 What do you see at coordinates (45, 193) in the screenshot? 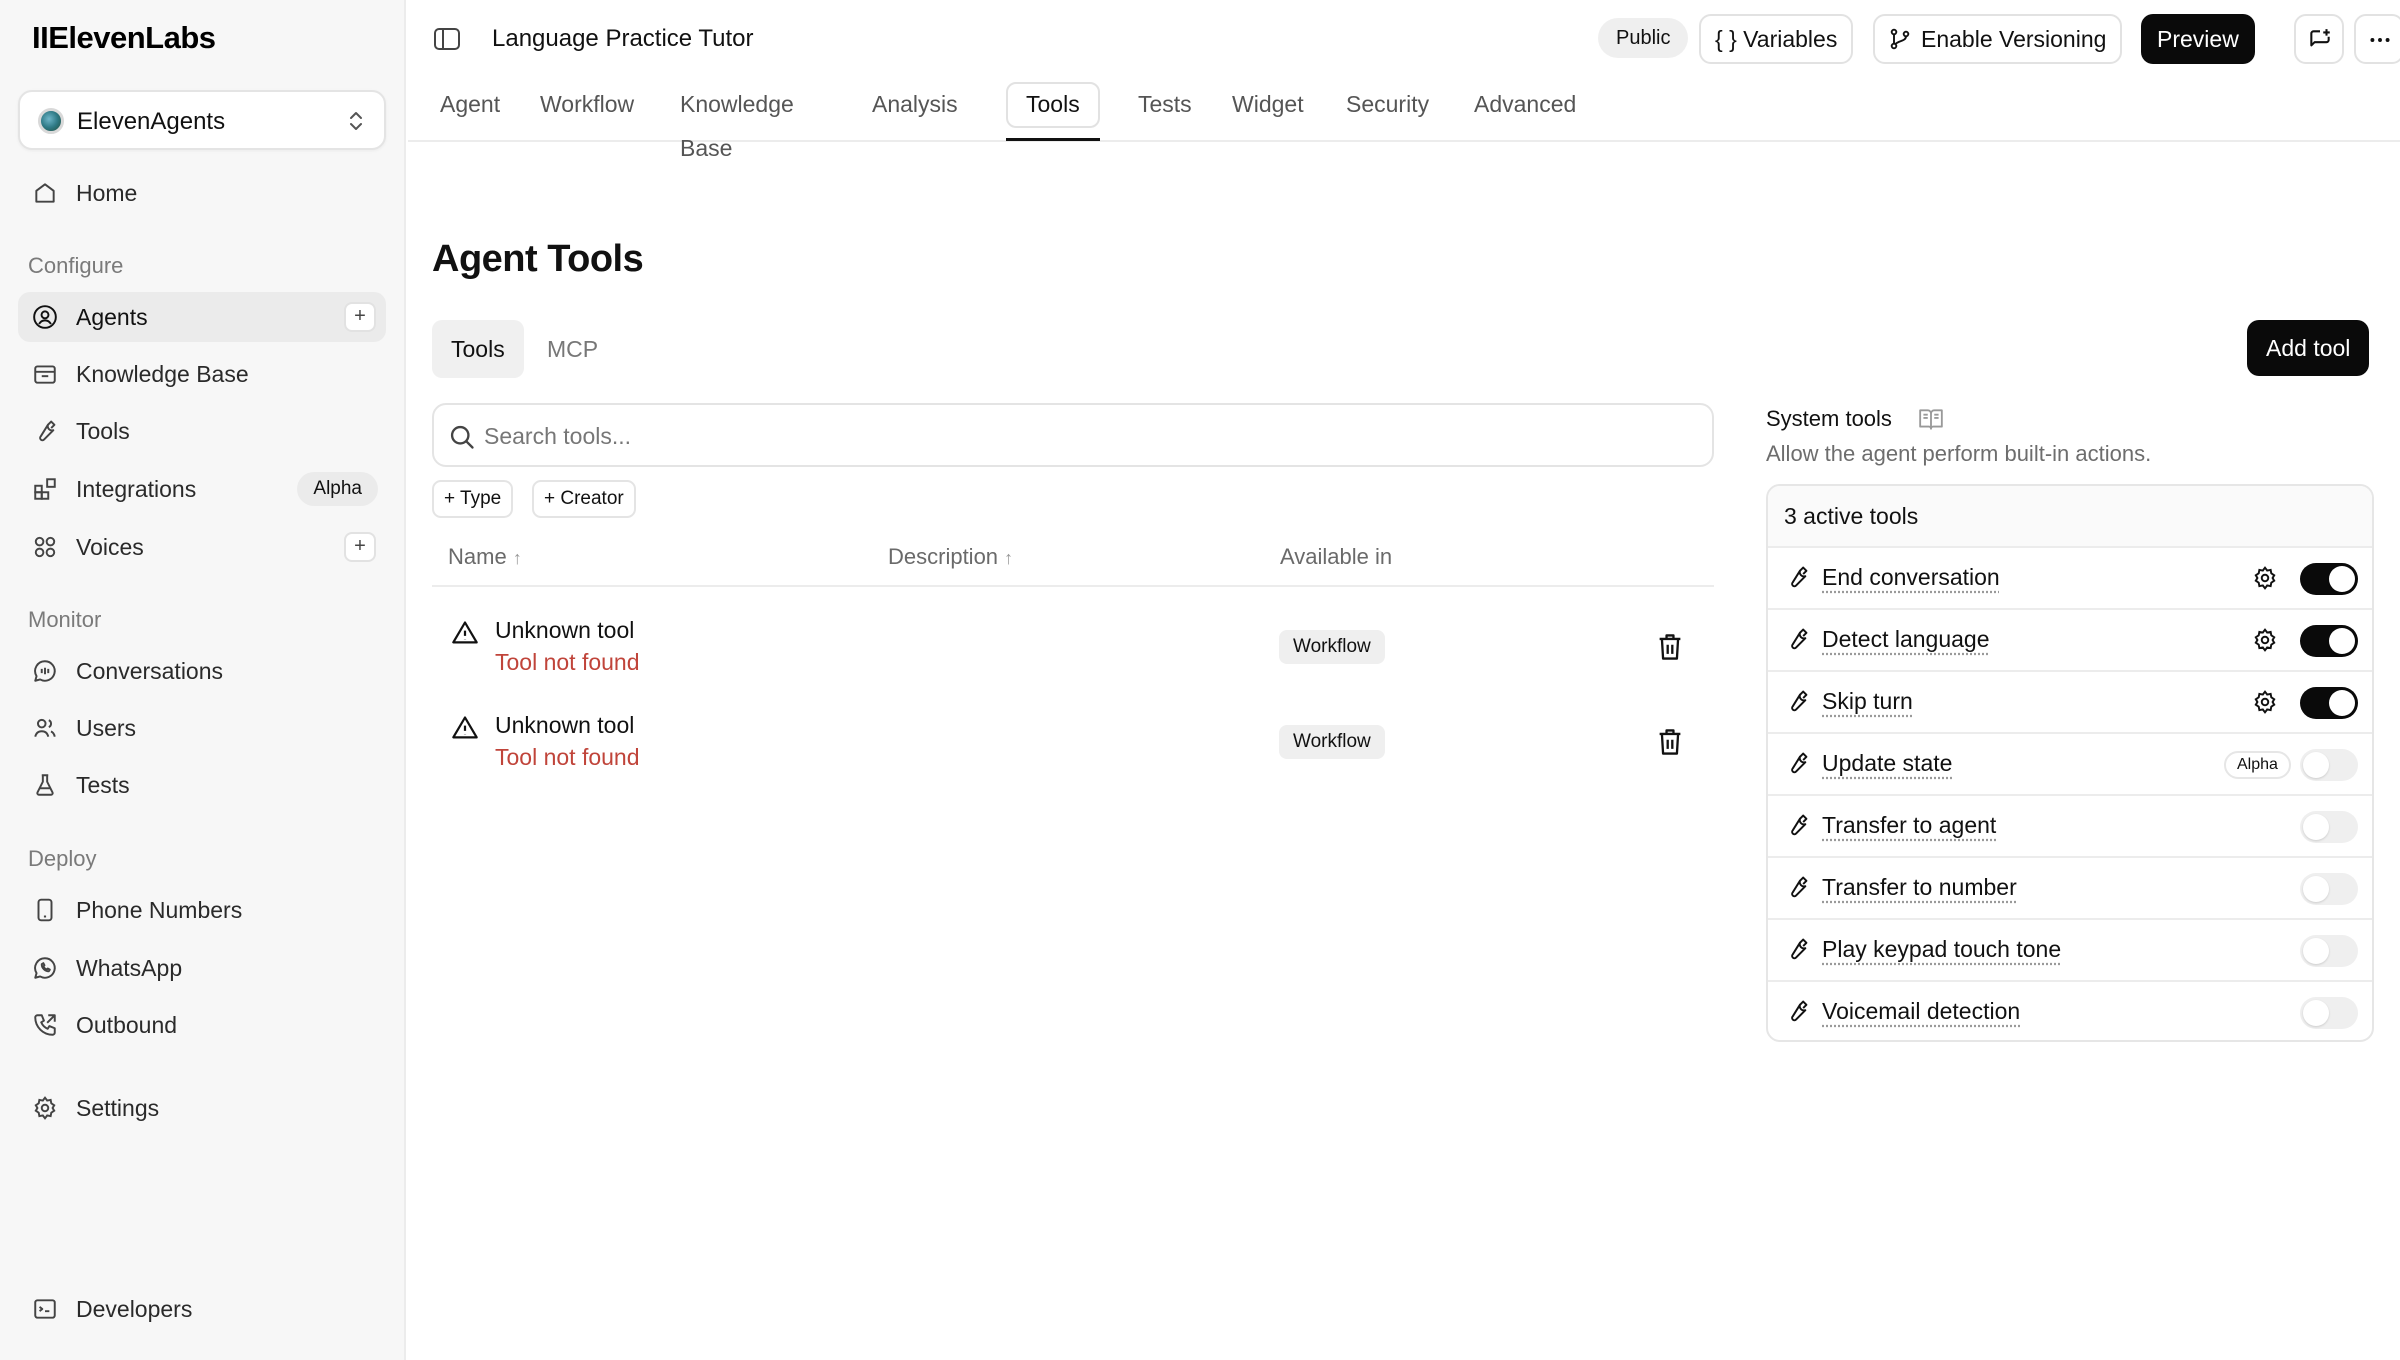
I see `home-icon` at bounding box center [45, 193].